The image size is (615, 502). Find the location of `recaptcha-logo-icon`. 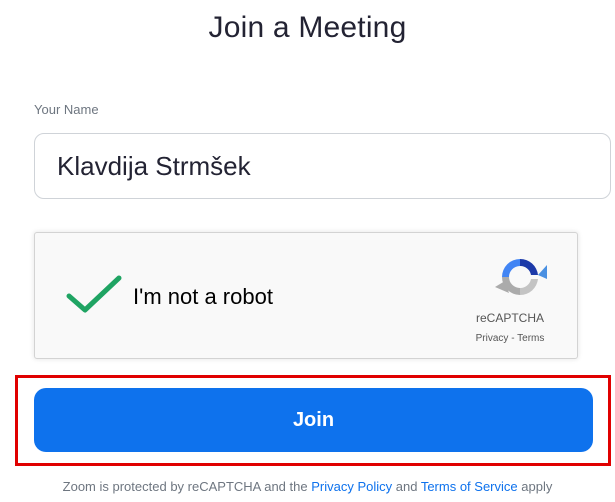

recaptcha-logo-icon is located at coordinates (521, 277).